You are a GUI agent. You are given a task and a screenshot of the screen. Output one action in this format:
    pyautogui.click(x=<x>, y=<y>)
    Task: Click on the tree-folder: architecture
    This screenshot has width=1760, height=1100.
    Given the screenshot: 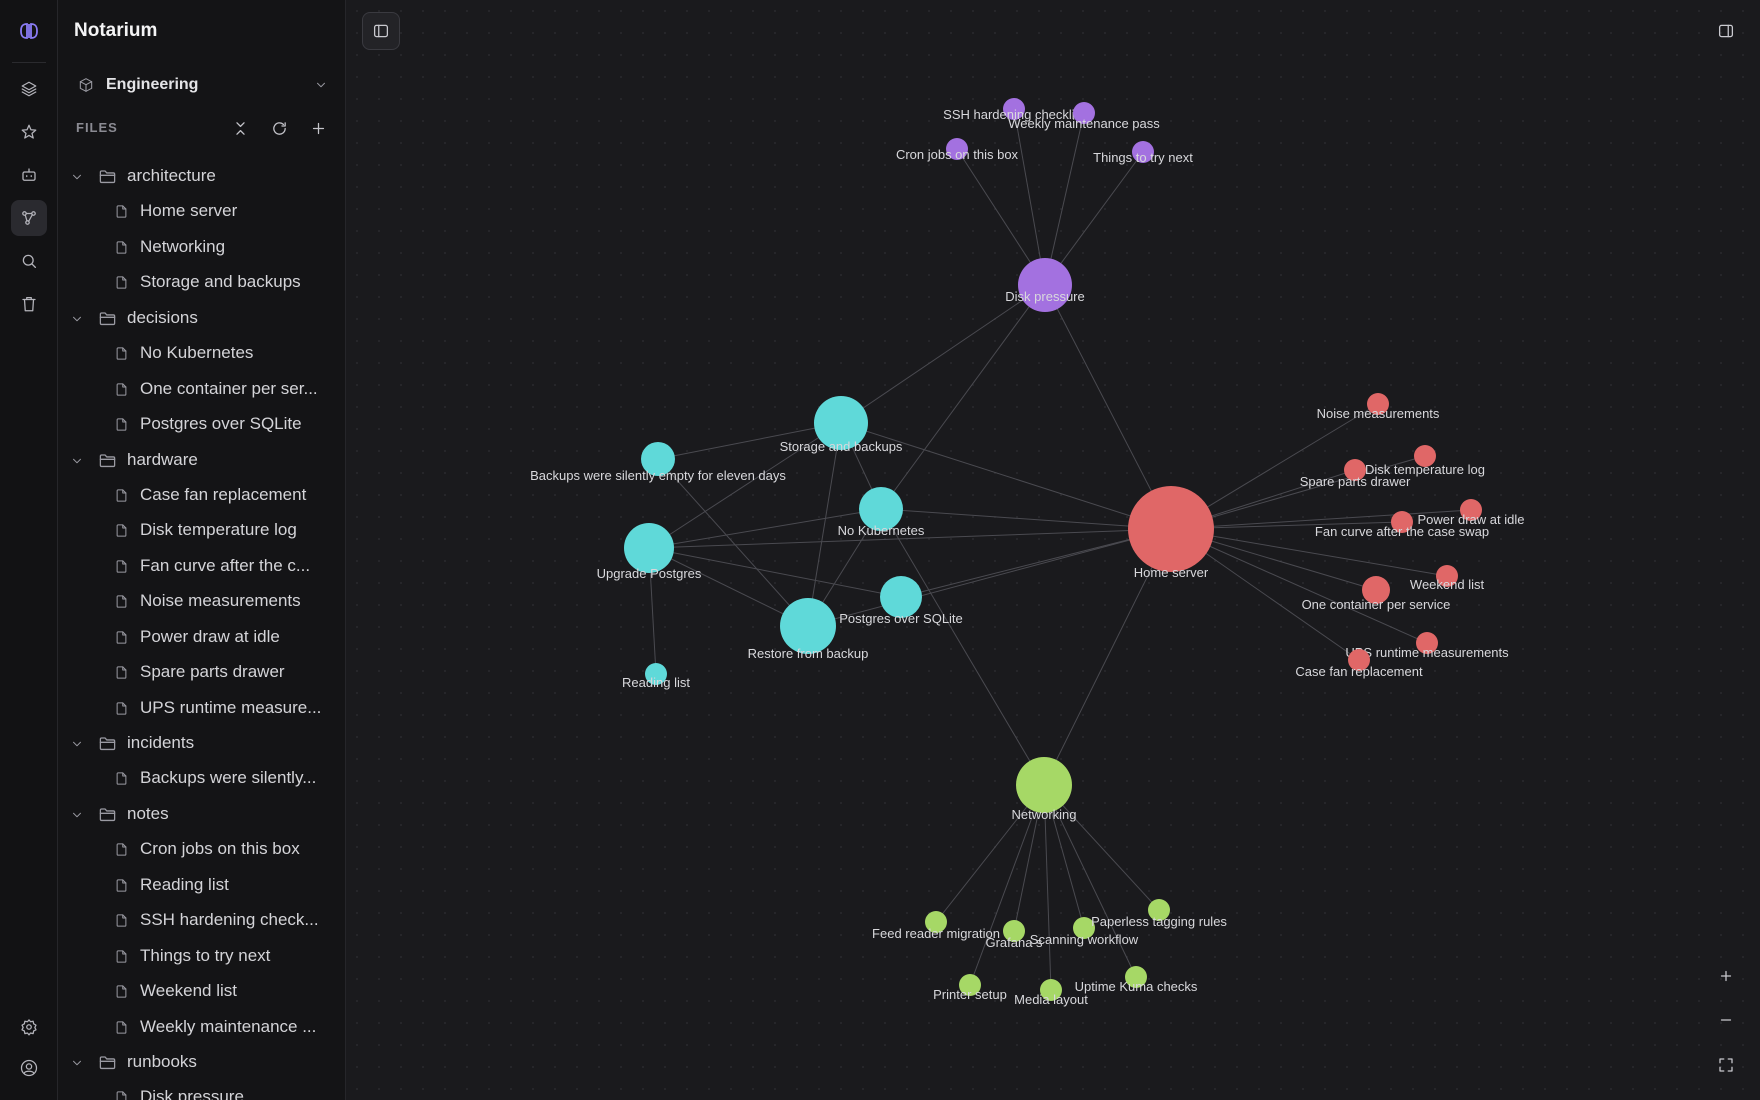 What is the action you would take?
    pyautogui.click(x=201, y=176)
    